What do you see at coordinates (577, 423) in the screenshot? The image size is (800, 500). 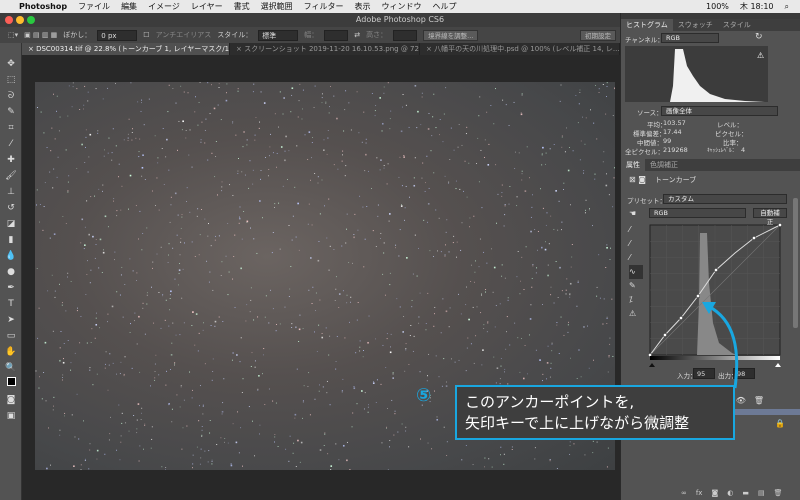 I see `callout-line-2: 矢印キーで上に上げながら微調整` at bounding box center [577, 423].